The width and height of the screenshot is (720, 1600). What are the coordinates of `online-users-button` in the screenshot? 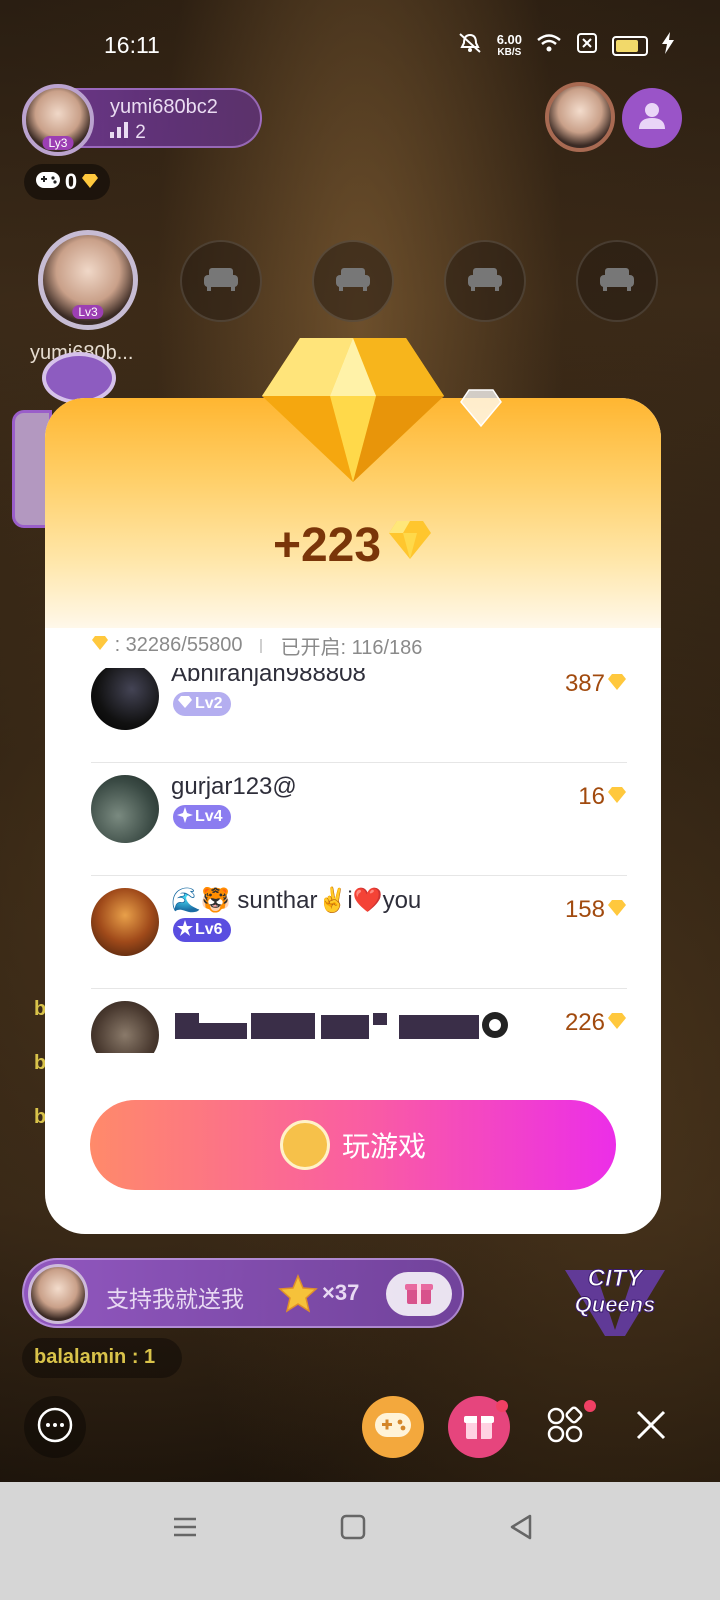 It's located at (652, 118).